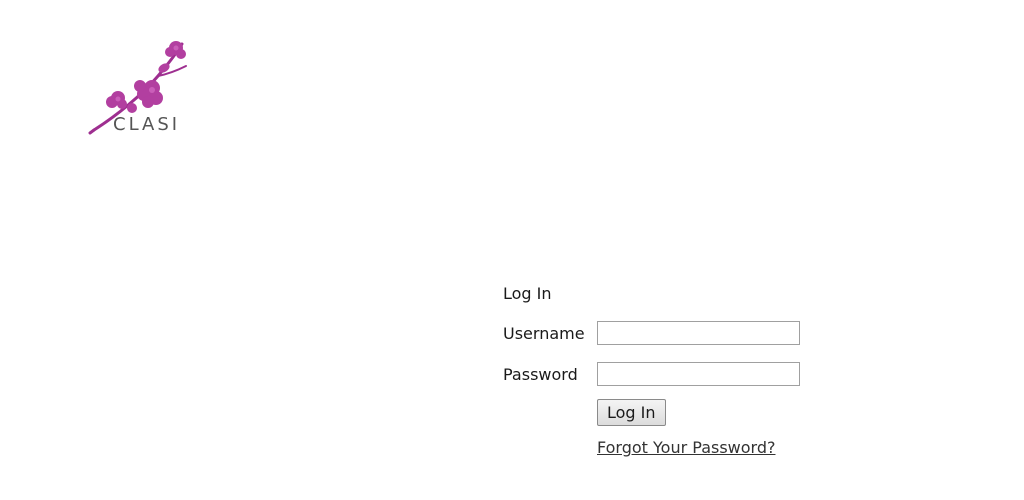 The height and width of the screenshot is (500, 1024). Describe the element at coordinates (141, 88) in the screenshot. I see `clasi-logo: CLASI` at that location.